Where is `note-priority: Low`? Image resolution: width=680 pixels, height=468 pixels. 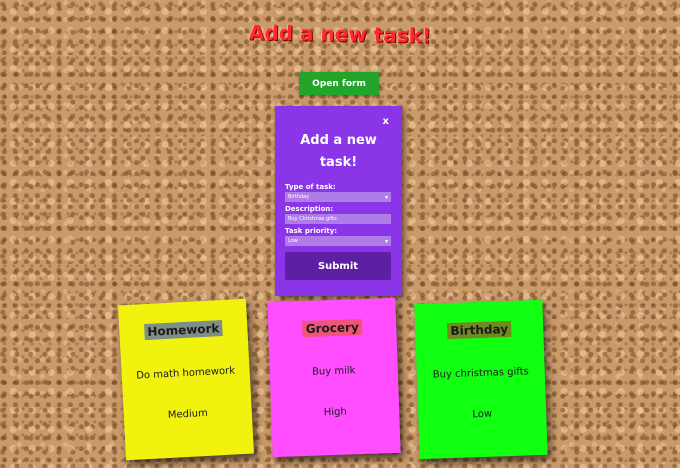
note-priority: Low is located at coordinates (482, 414).